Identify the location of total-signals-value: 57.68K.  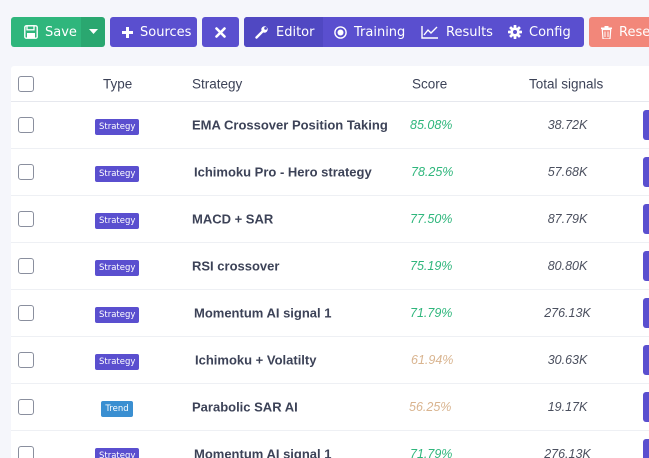
(567, 172).